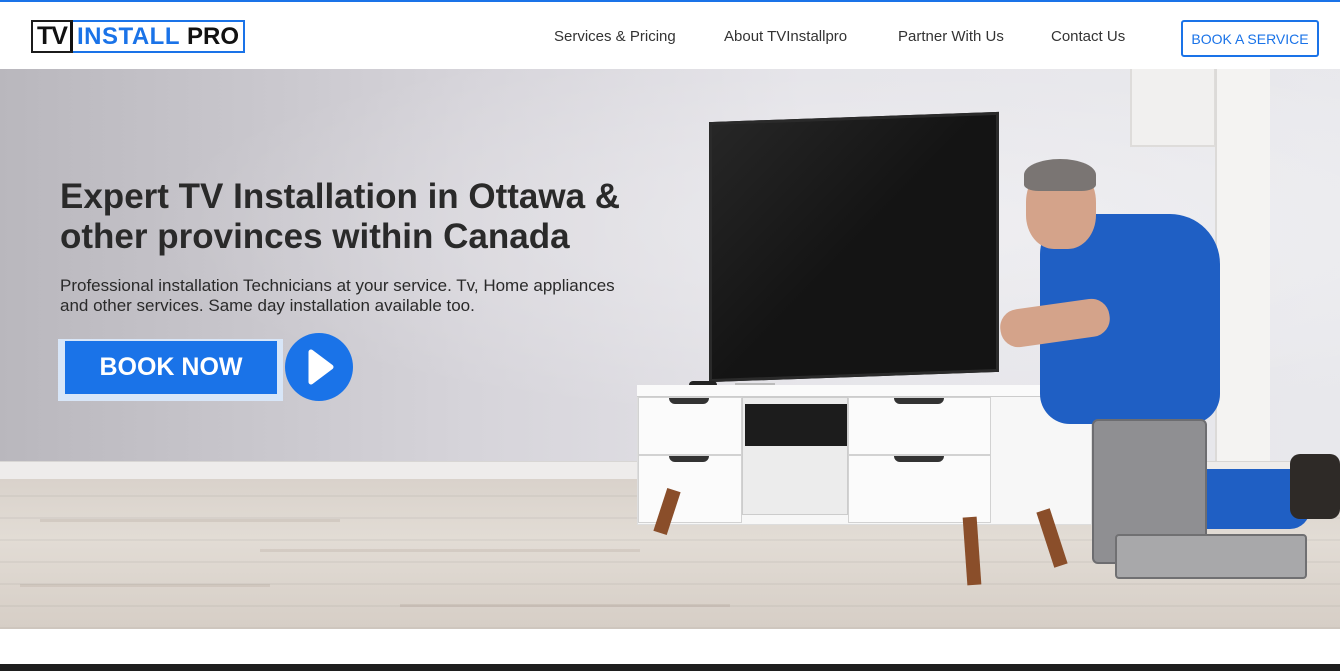  Describe the element at coordinates (864, 391) in the screenshot. I see `tv-cabinet-top` at that location.